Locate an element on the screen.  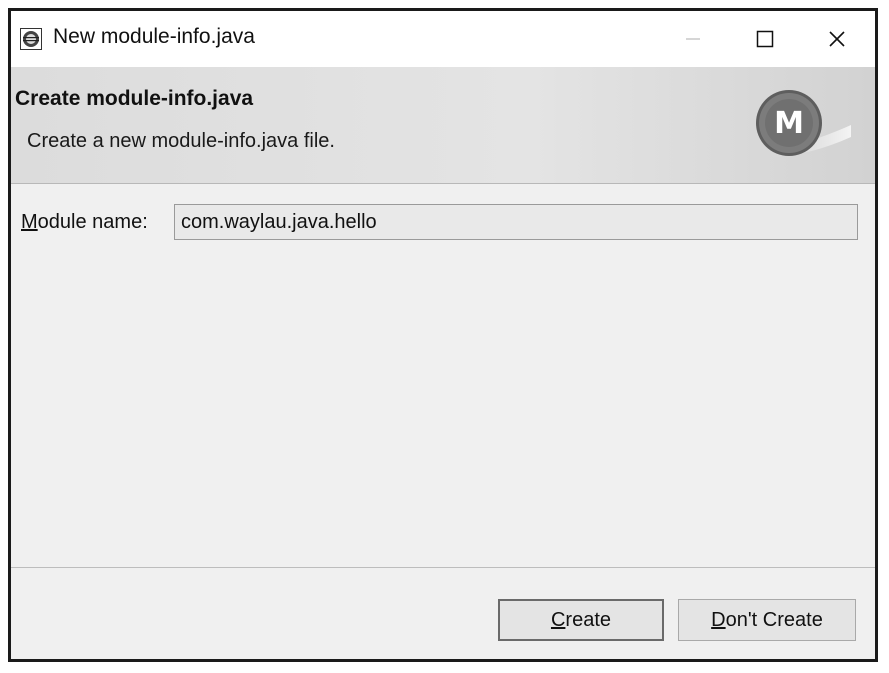
dont-create-button: Don't Create is located at coordinates (767, 620).